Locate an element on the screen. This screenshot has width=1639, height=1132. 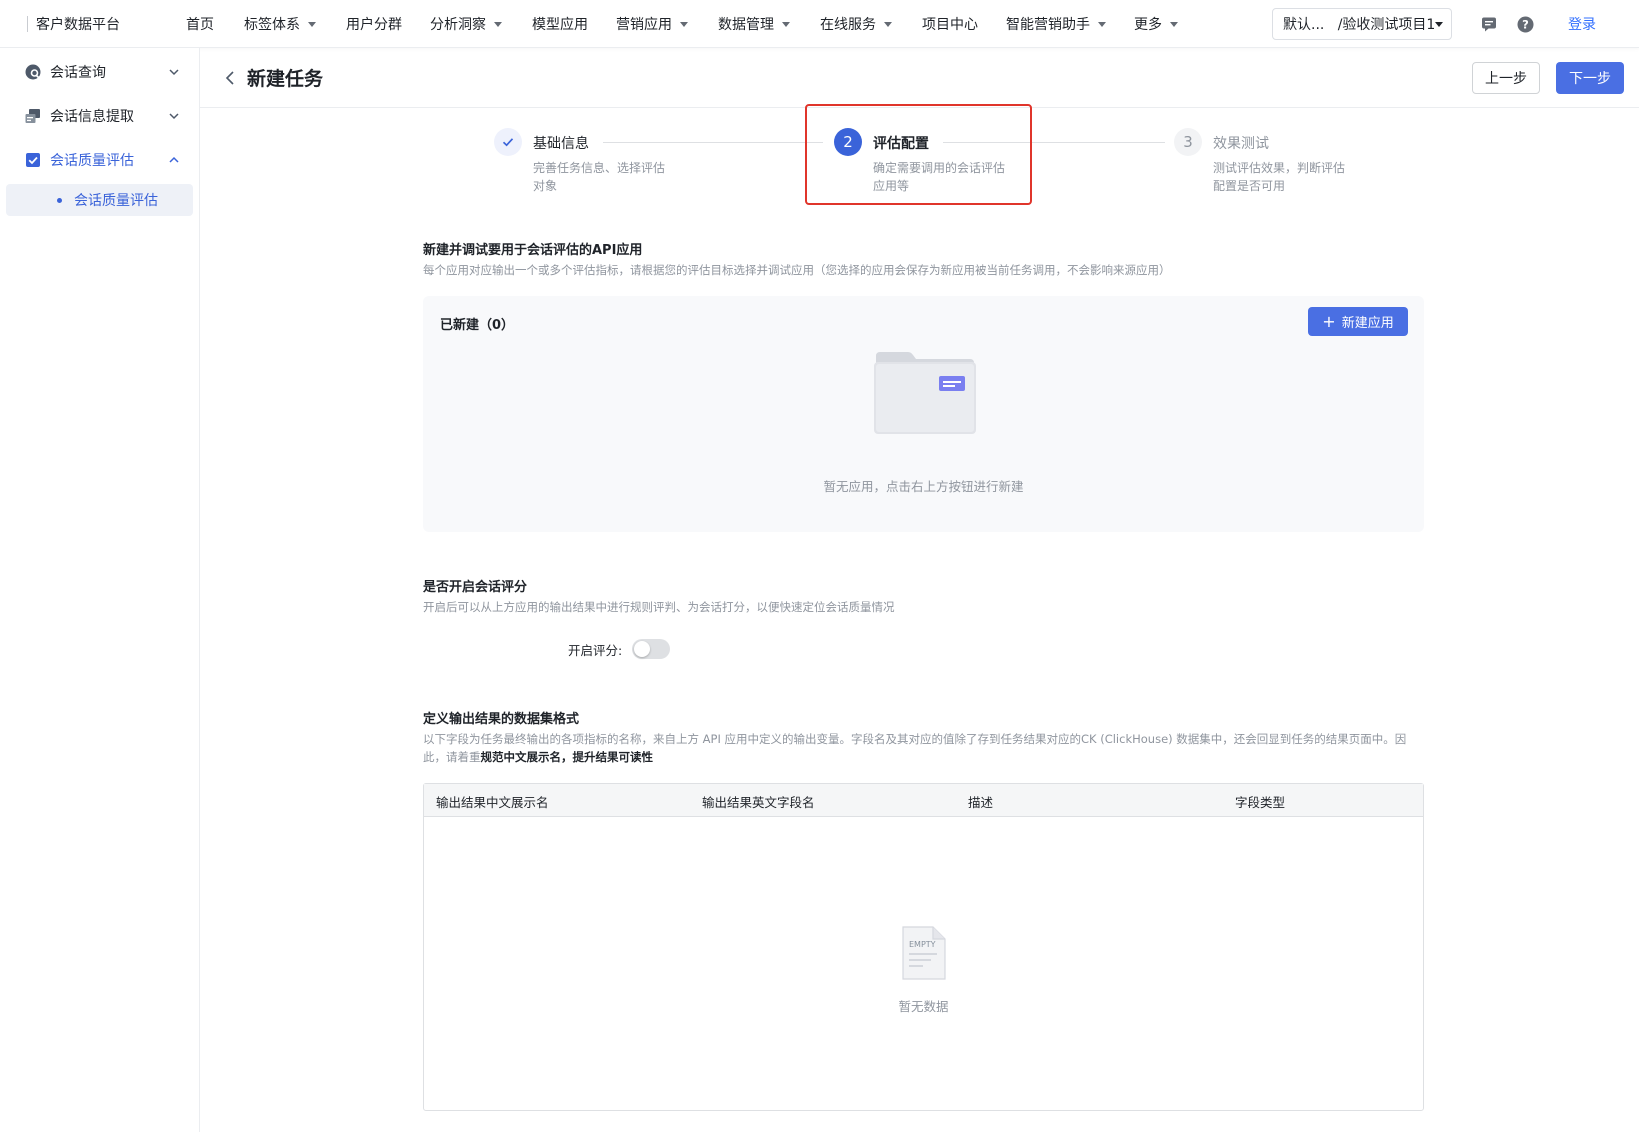
api-section-title: 新建并调试要用于会话评估的API应用 is located at coordinates (533, 250).